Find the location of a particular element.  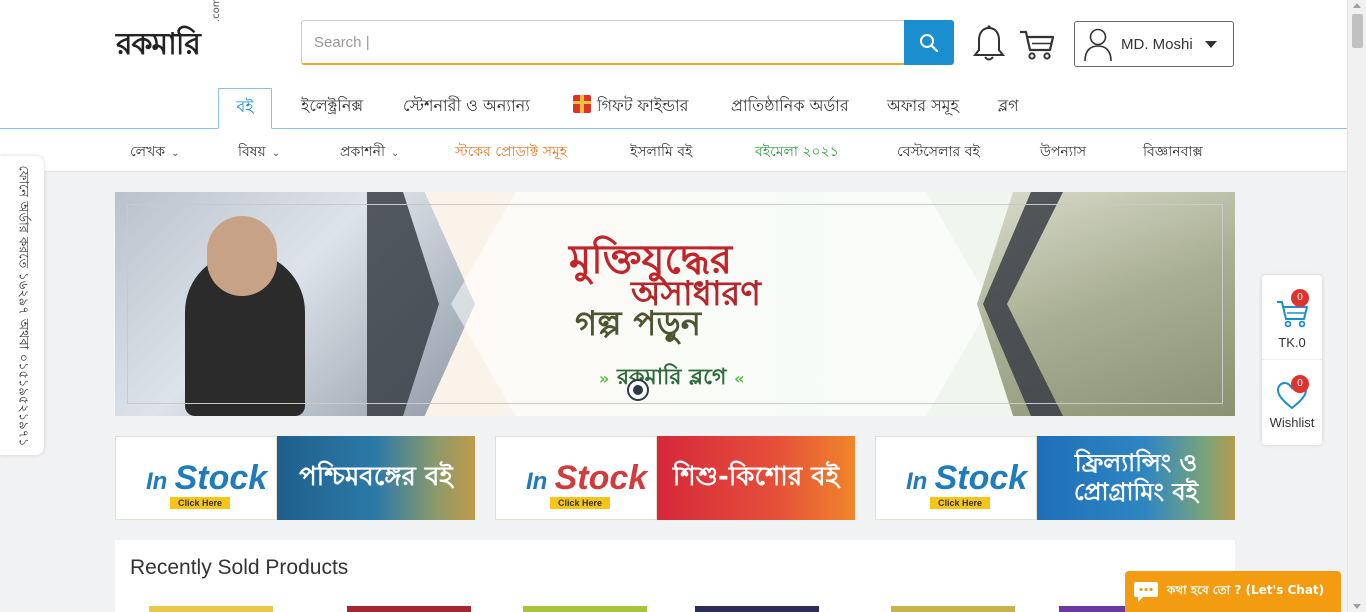

banner-cta: » রকমারি ব্লগে « is located at coordinates (671, 378).